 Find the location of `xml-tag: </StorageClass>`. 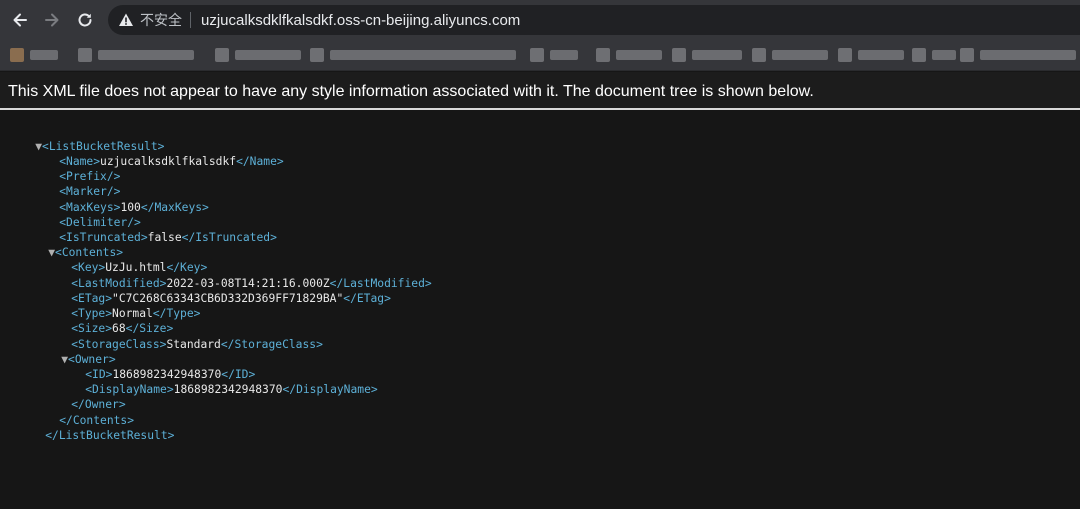

xml-tag: </StorageClass> is located at coordinates (271, 344).